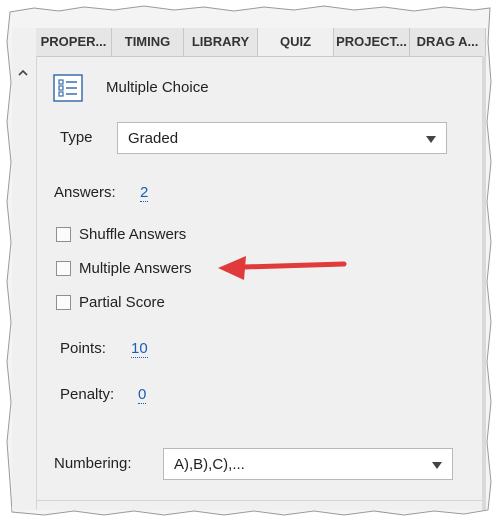  What do you see at coordinates (157, 87) in the screenshot?
I see `question-type-title: Multiple Choice` at bounding box center [157, 87].